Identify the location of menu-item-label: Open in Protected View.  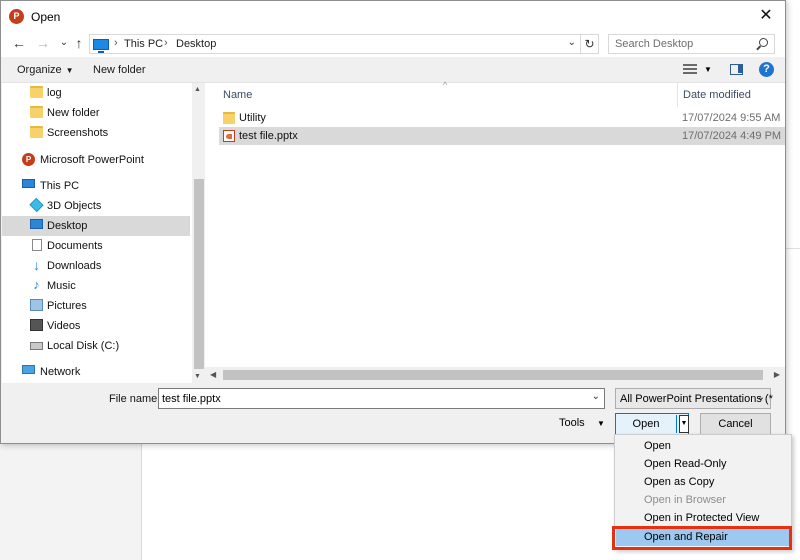
(702, 518).